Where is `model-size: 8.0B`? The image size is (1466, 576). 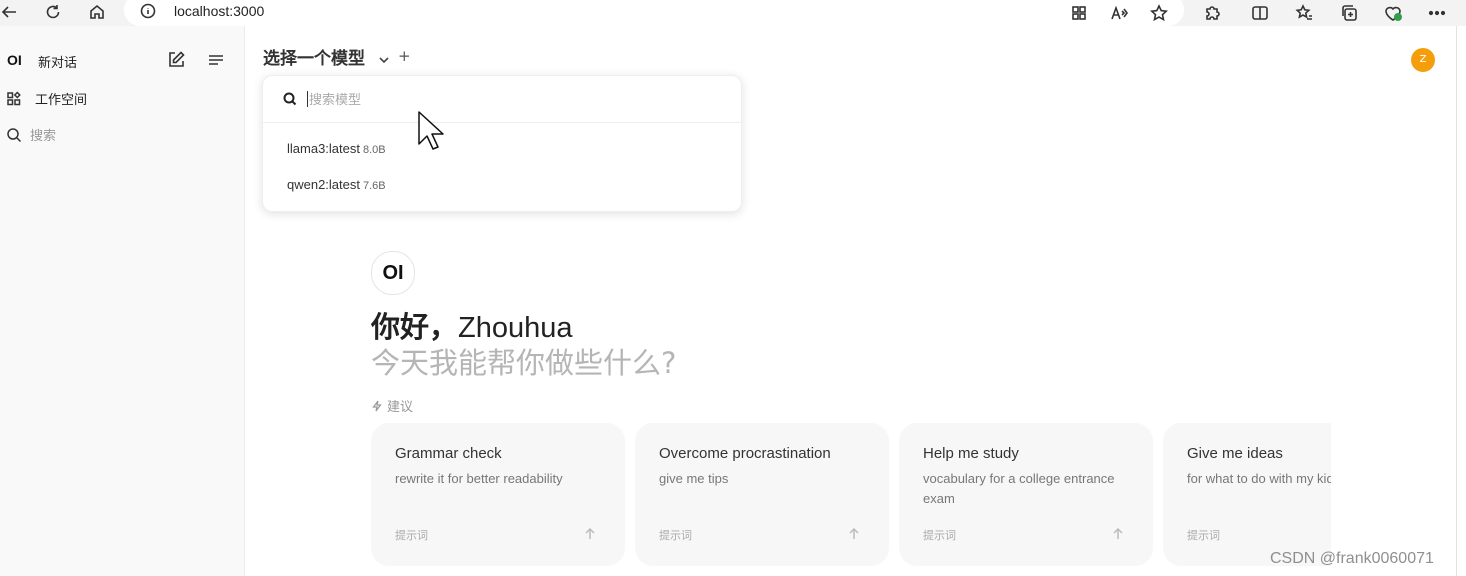
model-size: 8.0B is located at coordinates (374, 150).